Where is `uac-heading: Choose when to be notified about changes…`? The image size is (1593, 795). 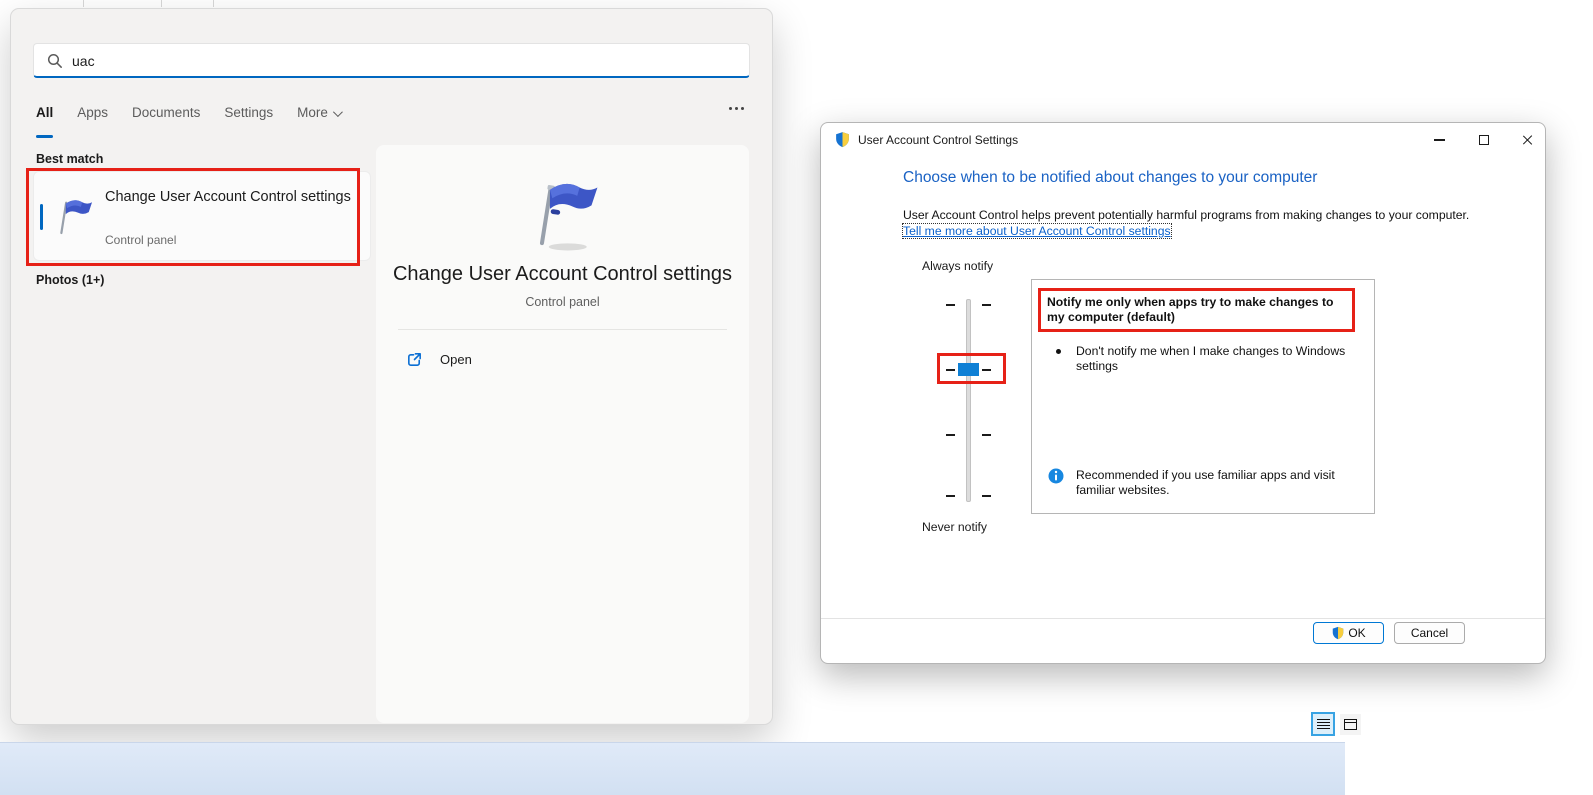
uac-heading: Choose when to be notified about changes… is located at coordinates (1110, 177).